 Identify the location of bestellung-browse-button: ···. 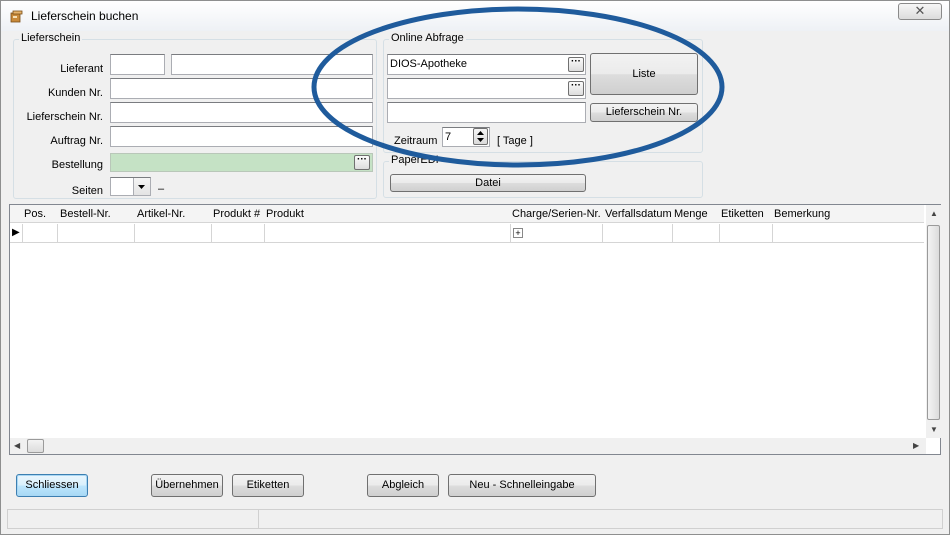
(362, 162).